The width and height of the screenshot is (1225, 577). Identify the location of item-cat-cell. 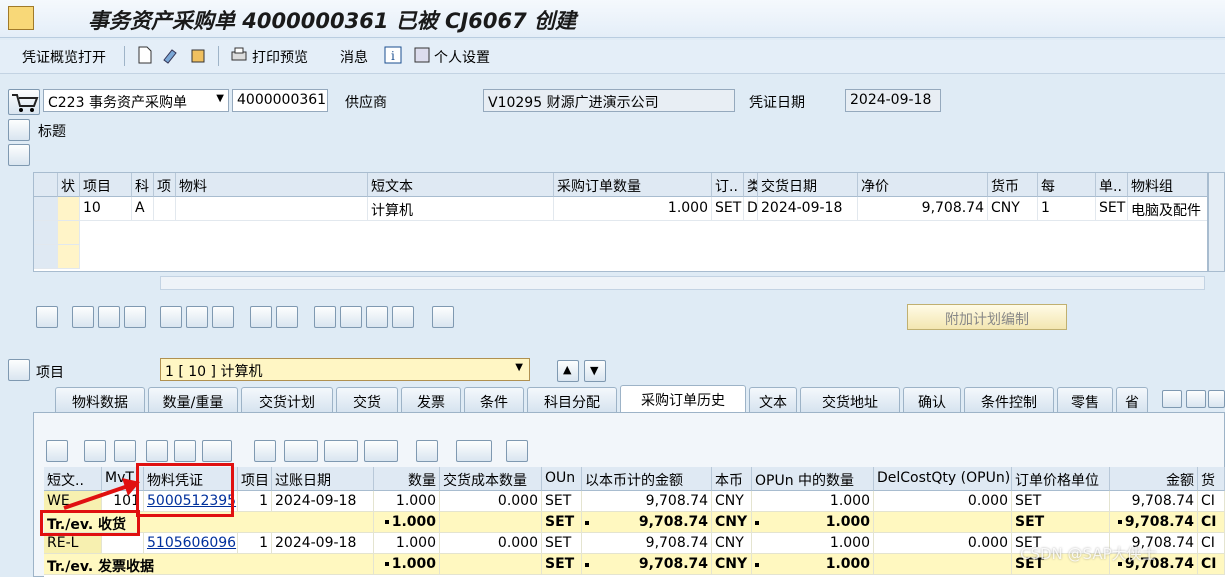
(165, 209).